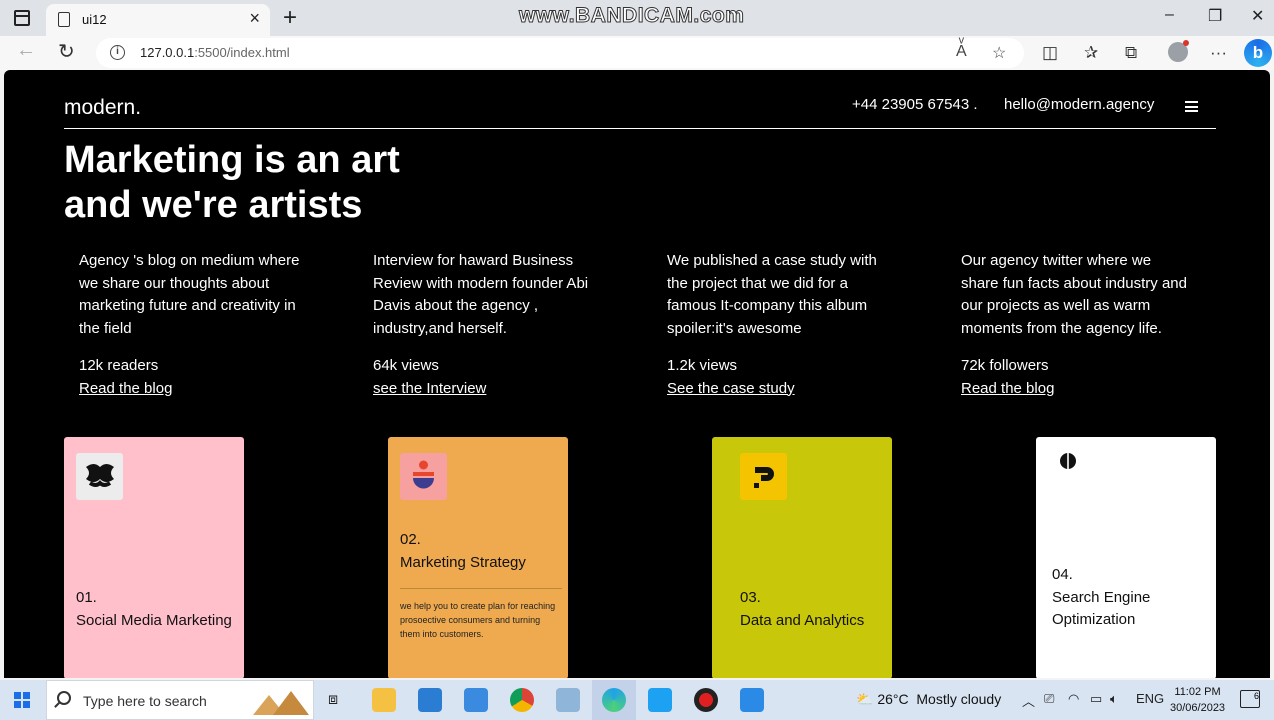  I want to click on header-phone: +44 23905 67543 ., so click(915, 104).